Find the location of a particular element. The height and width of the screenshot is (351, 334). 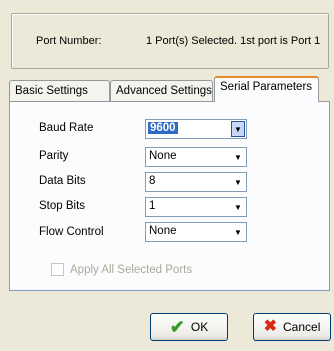

apply-all-checkbox is located at coordinates (57, 269).